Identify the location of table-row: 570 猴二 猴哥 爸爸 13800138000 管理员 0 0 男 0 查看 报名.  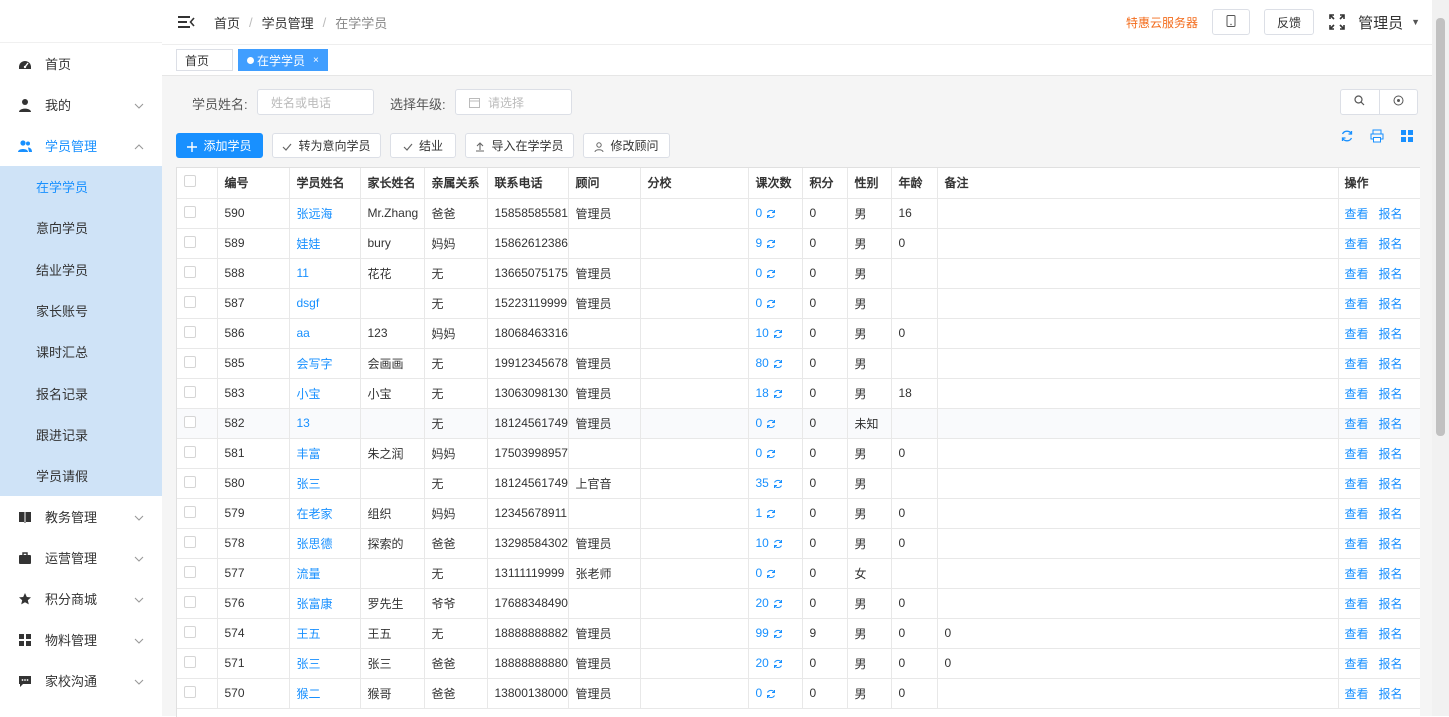
(798, 693).